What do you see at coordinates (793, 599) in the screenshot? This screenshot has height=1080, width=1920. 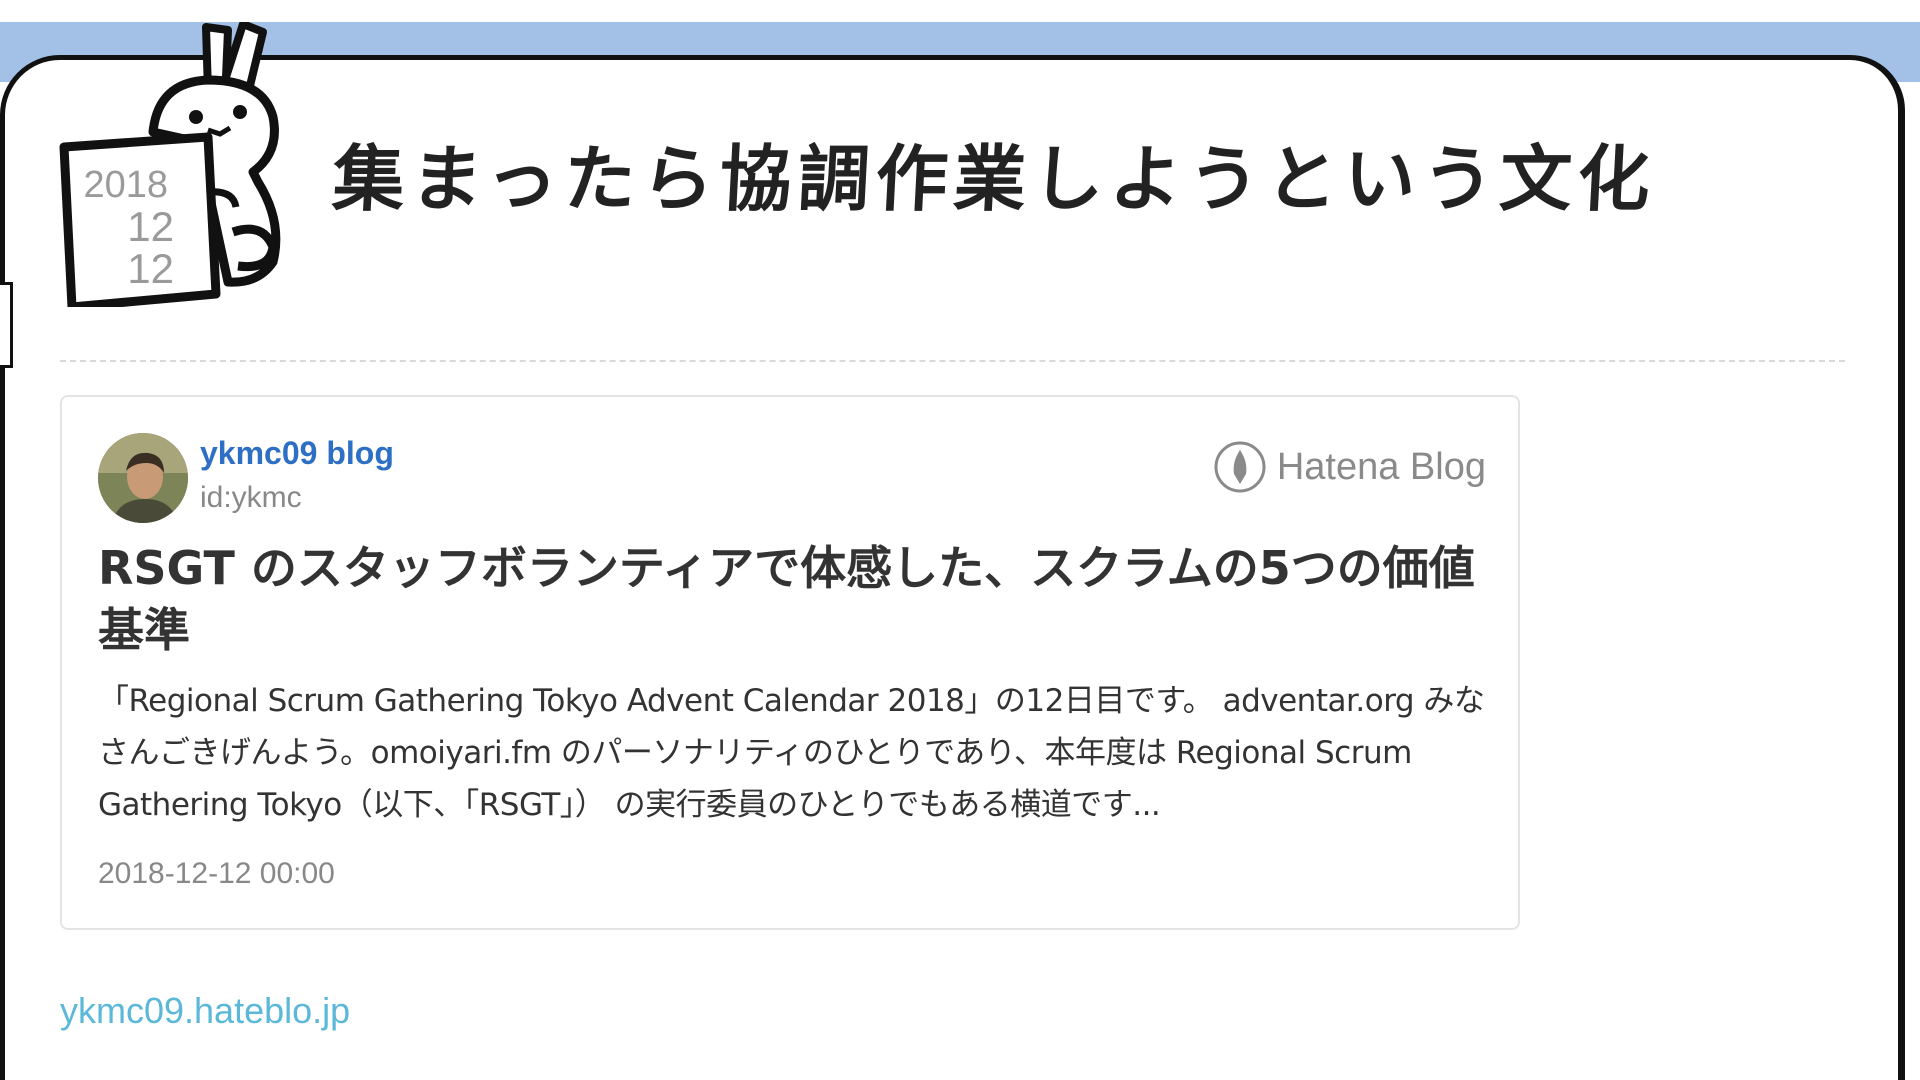 I see `article-title-link: RSGT のスタッフボランティアで体感した、スクラムの5つの価値基準` at bounding box center [793, 599].